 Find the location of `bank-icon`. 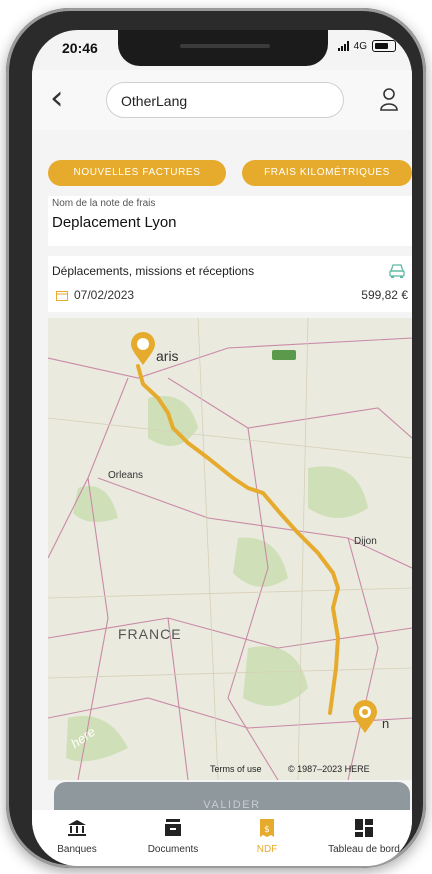

bank-icon is located at coordinates (77, 828).